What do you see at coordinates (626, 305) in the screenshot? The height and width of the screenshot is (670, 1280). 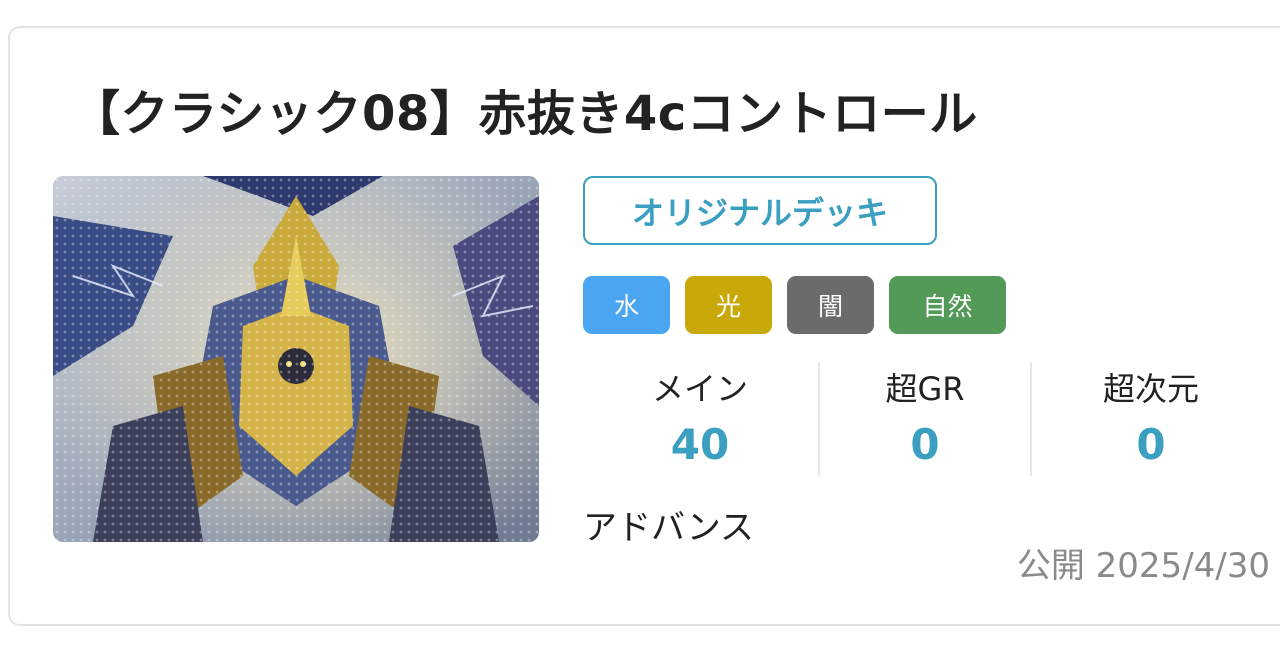 I see `civ-tag-water: 水` at bounding box center [626, 305].